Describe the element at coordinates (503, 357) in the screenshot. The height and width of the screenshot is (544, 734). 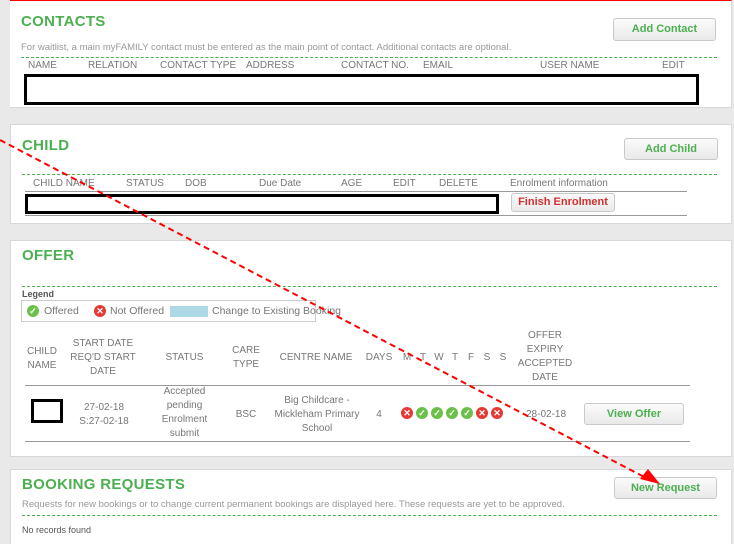
I see `col-weekday-s2: S` at that location.